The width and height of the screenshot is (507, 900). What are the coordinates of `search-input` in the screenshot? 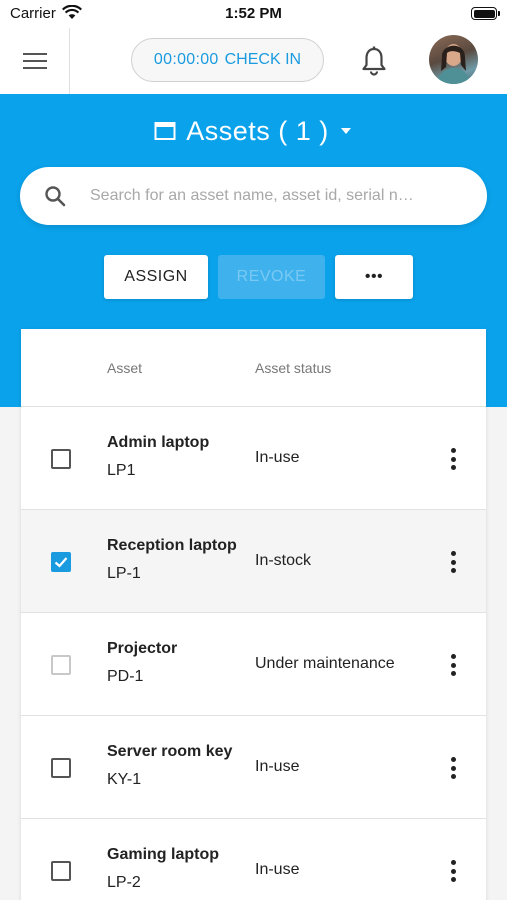 It's located at (275, 196).